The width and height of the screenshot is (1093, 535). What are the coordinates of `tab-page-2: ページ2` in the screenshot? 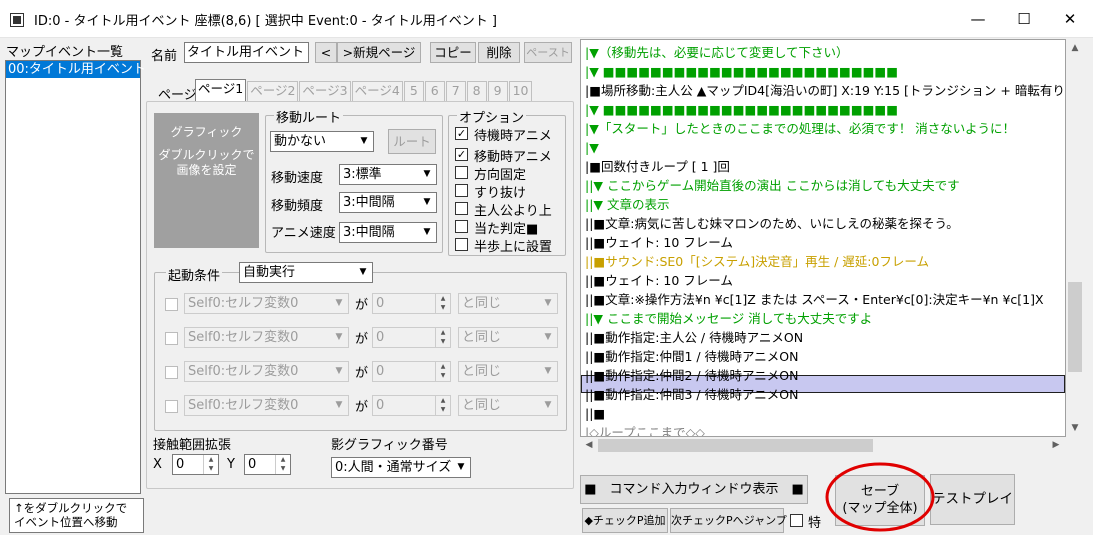 It's located at (273, 91).